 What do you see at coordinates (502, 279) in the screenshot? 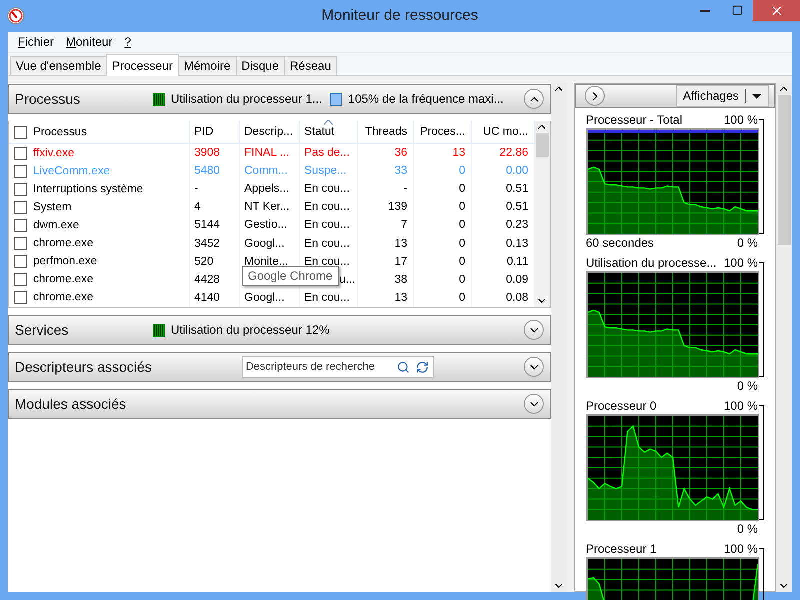
I see `table-cell: 0.09` at bounding box center [502, 279].